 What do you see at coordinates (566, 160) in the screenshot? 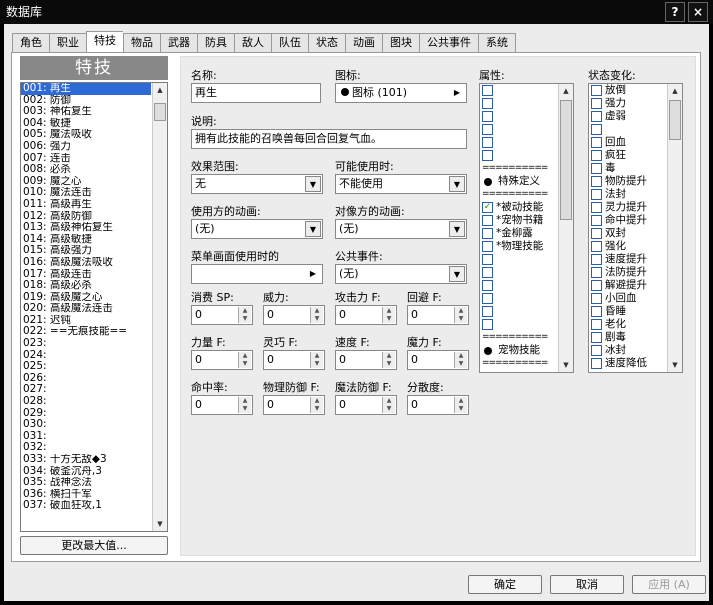
I see `scroll-thumb` at bounding box center [566, 160].